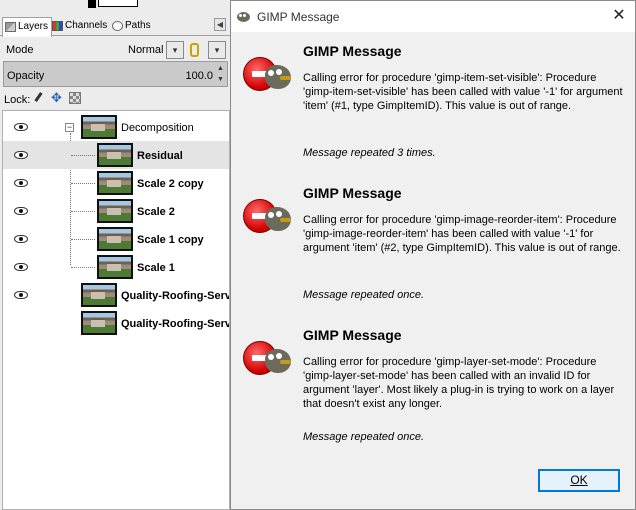 This screenshot has width=636, height=510. What do you see at coordinates (170, 184) in the screenshot?
I see `layer-name: Scale 2 copy` at bounding box center [170, 184].